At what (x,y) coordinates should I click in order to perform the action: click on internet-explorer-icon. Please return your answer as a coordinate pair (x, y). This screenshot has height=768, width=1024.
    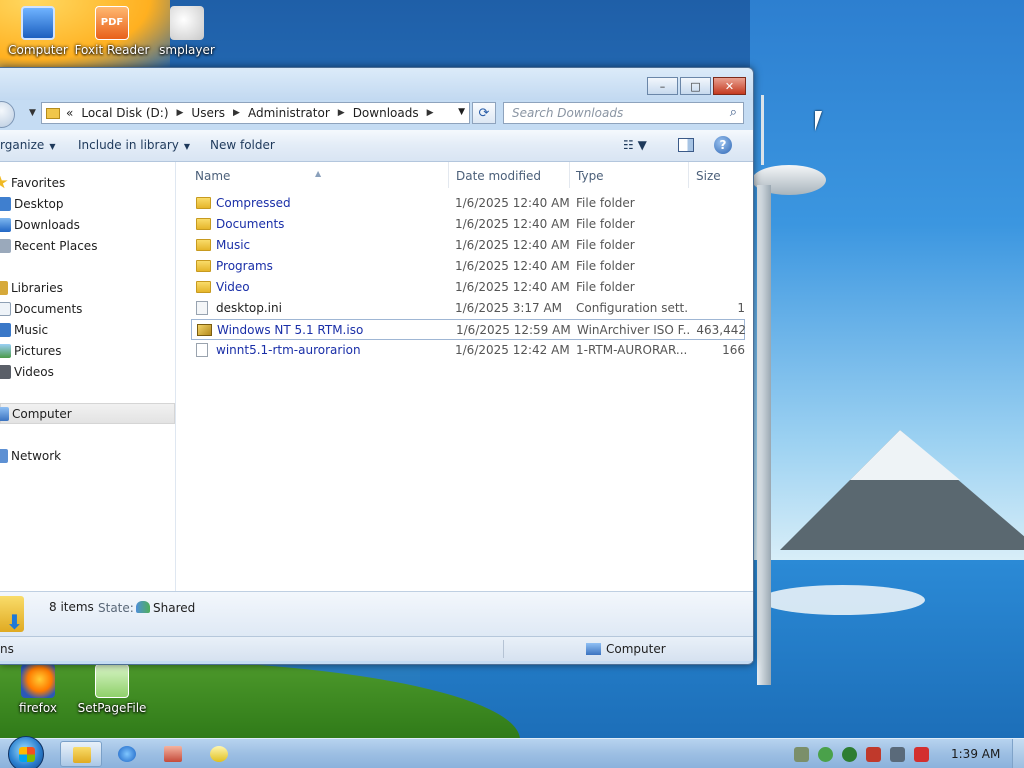
    Looking at the image, I should click on (127, 754).